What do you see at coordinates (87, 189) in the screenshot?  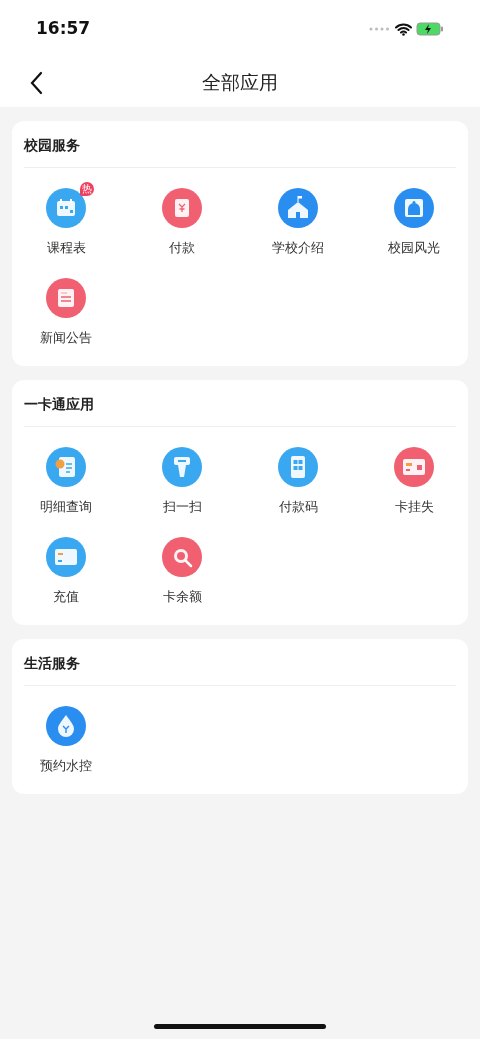 I see `hot-badge: 热` at bounding box center [87, 189].